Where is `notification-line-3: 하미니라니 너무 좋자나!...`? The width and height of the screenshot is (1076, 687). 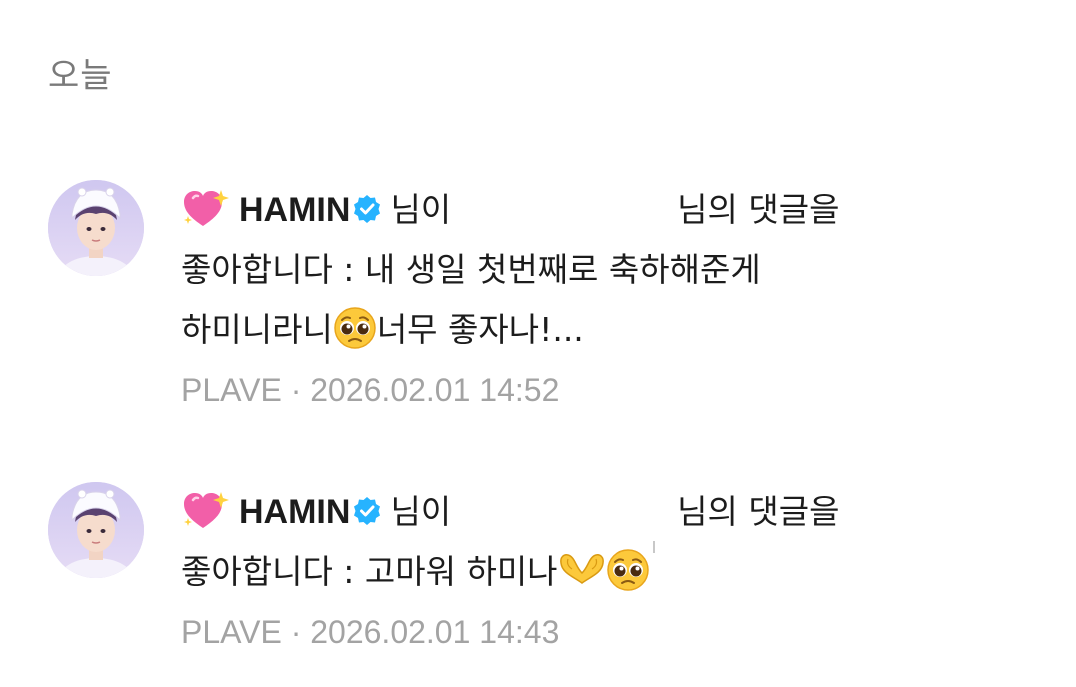
notification-line-3: 하미니라니 너무 좋자나!... is located at coordinates (561, 330).